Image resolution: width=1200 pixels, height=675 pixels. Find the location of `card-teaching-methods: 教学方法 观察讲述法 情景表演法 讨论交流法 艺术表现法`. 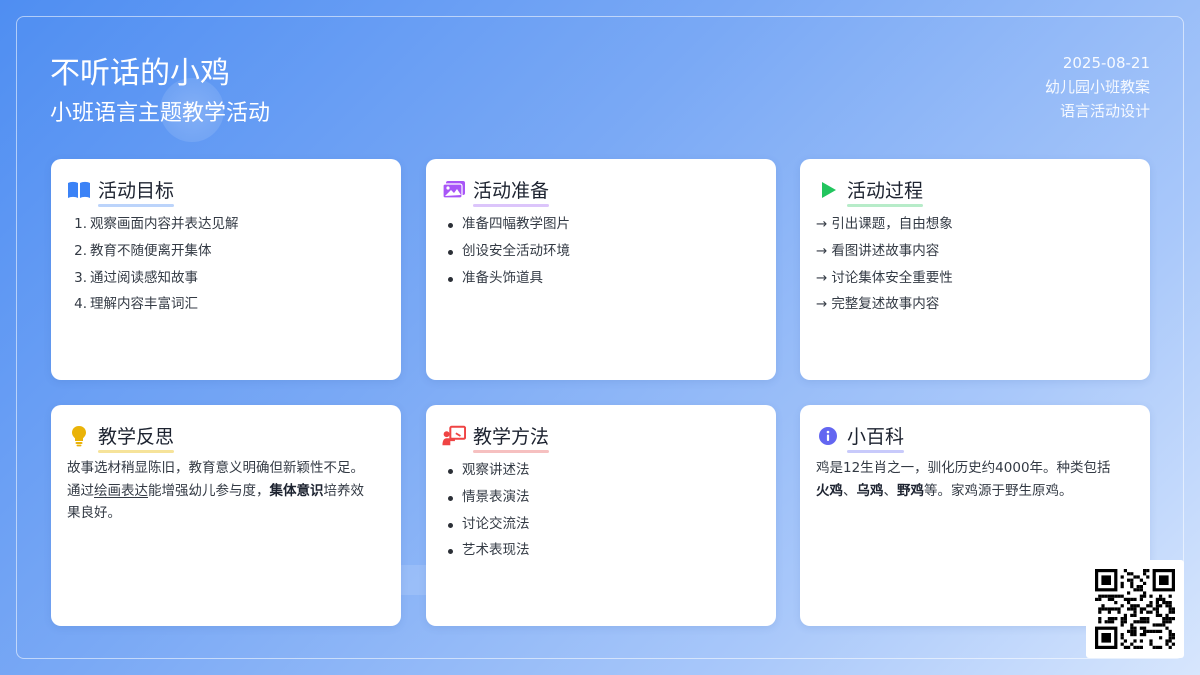

card-teaching-methods: 教学方法 观察讲述法 情景表演法 讨论交流法 艺术表现法 is located at coordinates (601, 515).